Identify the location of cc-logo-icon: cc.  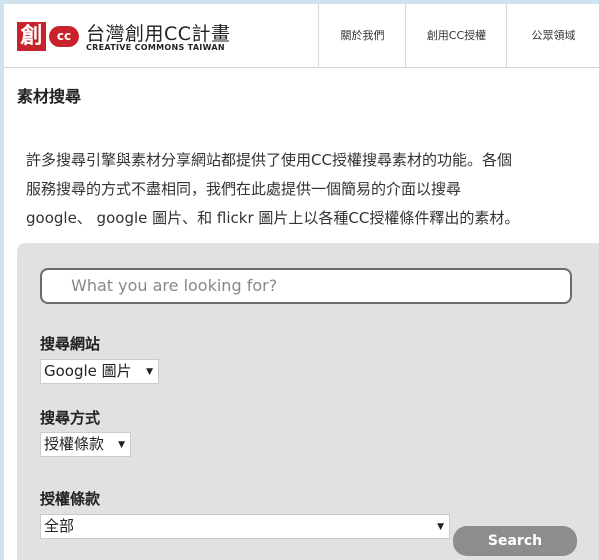
(64, 36).